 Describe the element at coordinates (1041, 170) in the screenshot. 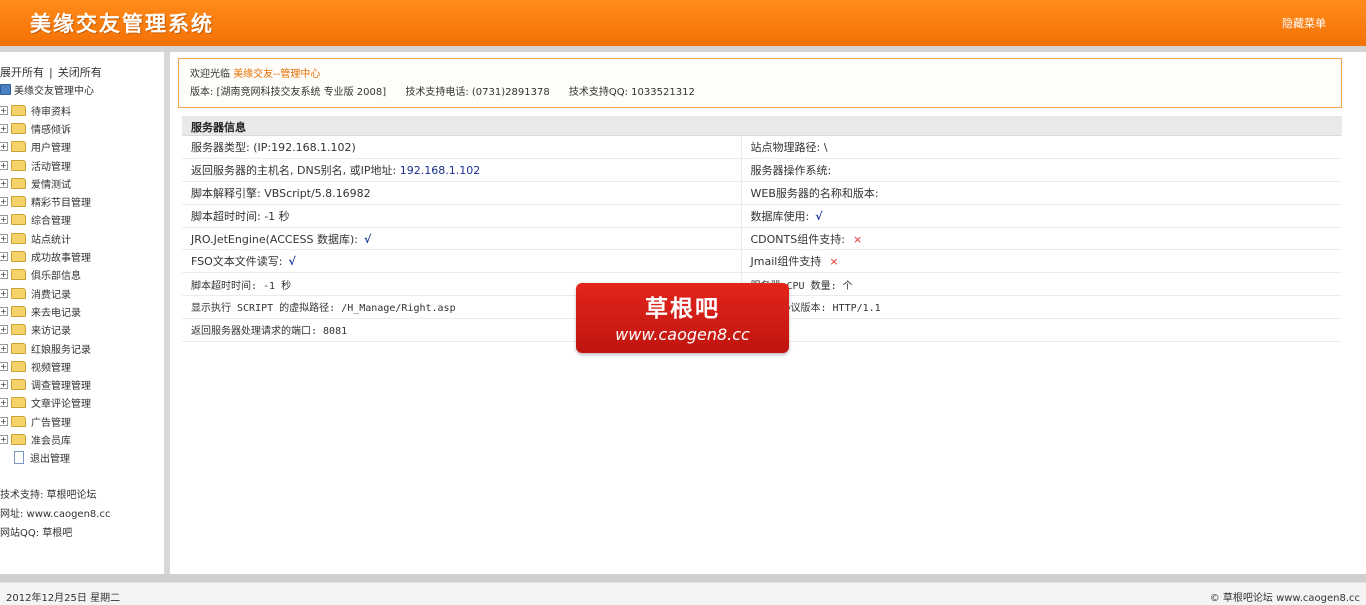

I see `os-cell: 服务器操作系统:` at that location.